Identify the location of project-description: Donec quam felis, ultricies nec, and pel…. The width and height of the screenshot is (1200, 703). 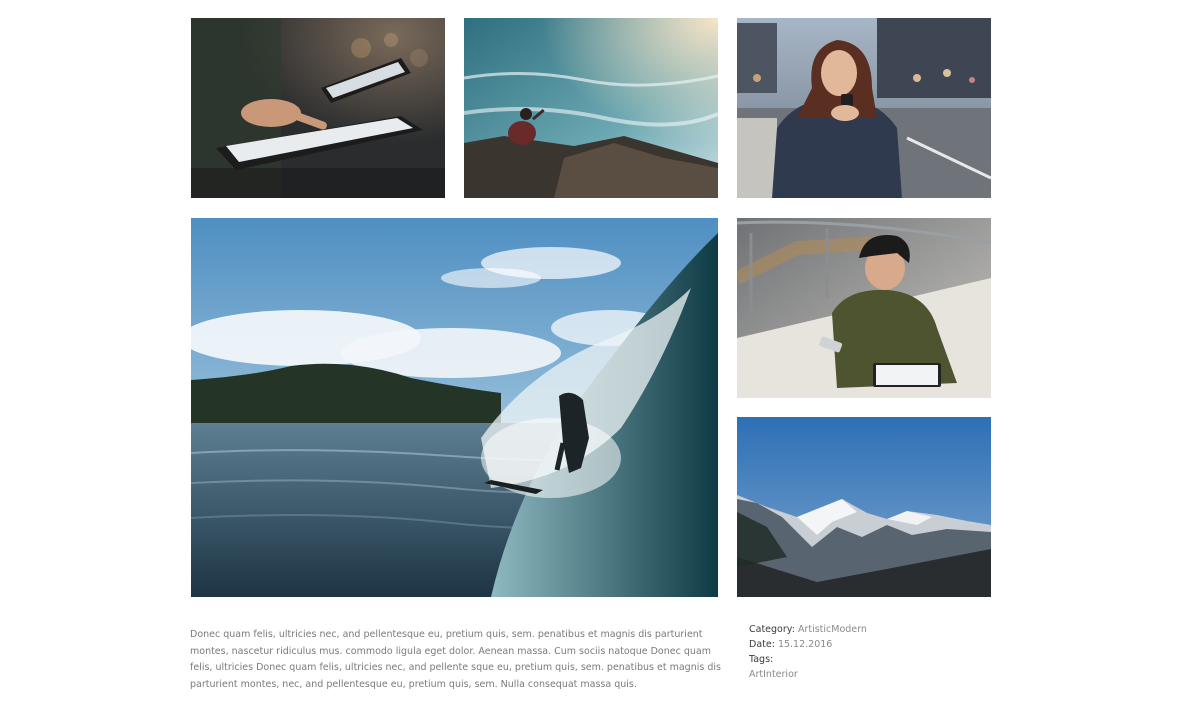
(455, 659).